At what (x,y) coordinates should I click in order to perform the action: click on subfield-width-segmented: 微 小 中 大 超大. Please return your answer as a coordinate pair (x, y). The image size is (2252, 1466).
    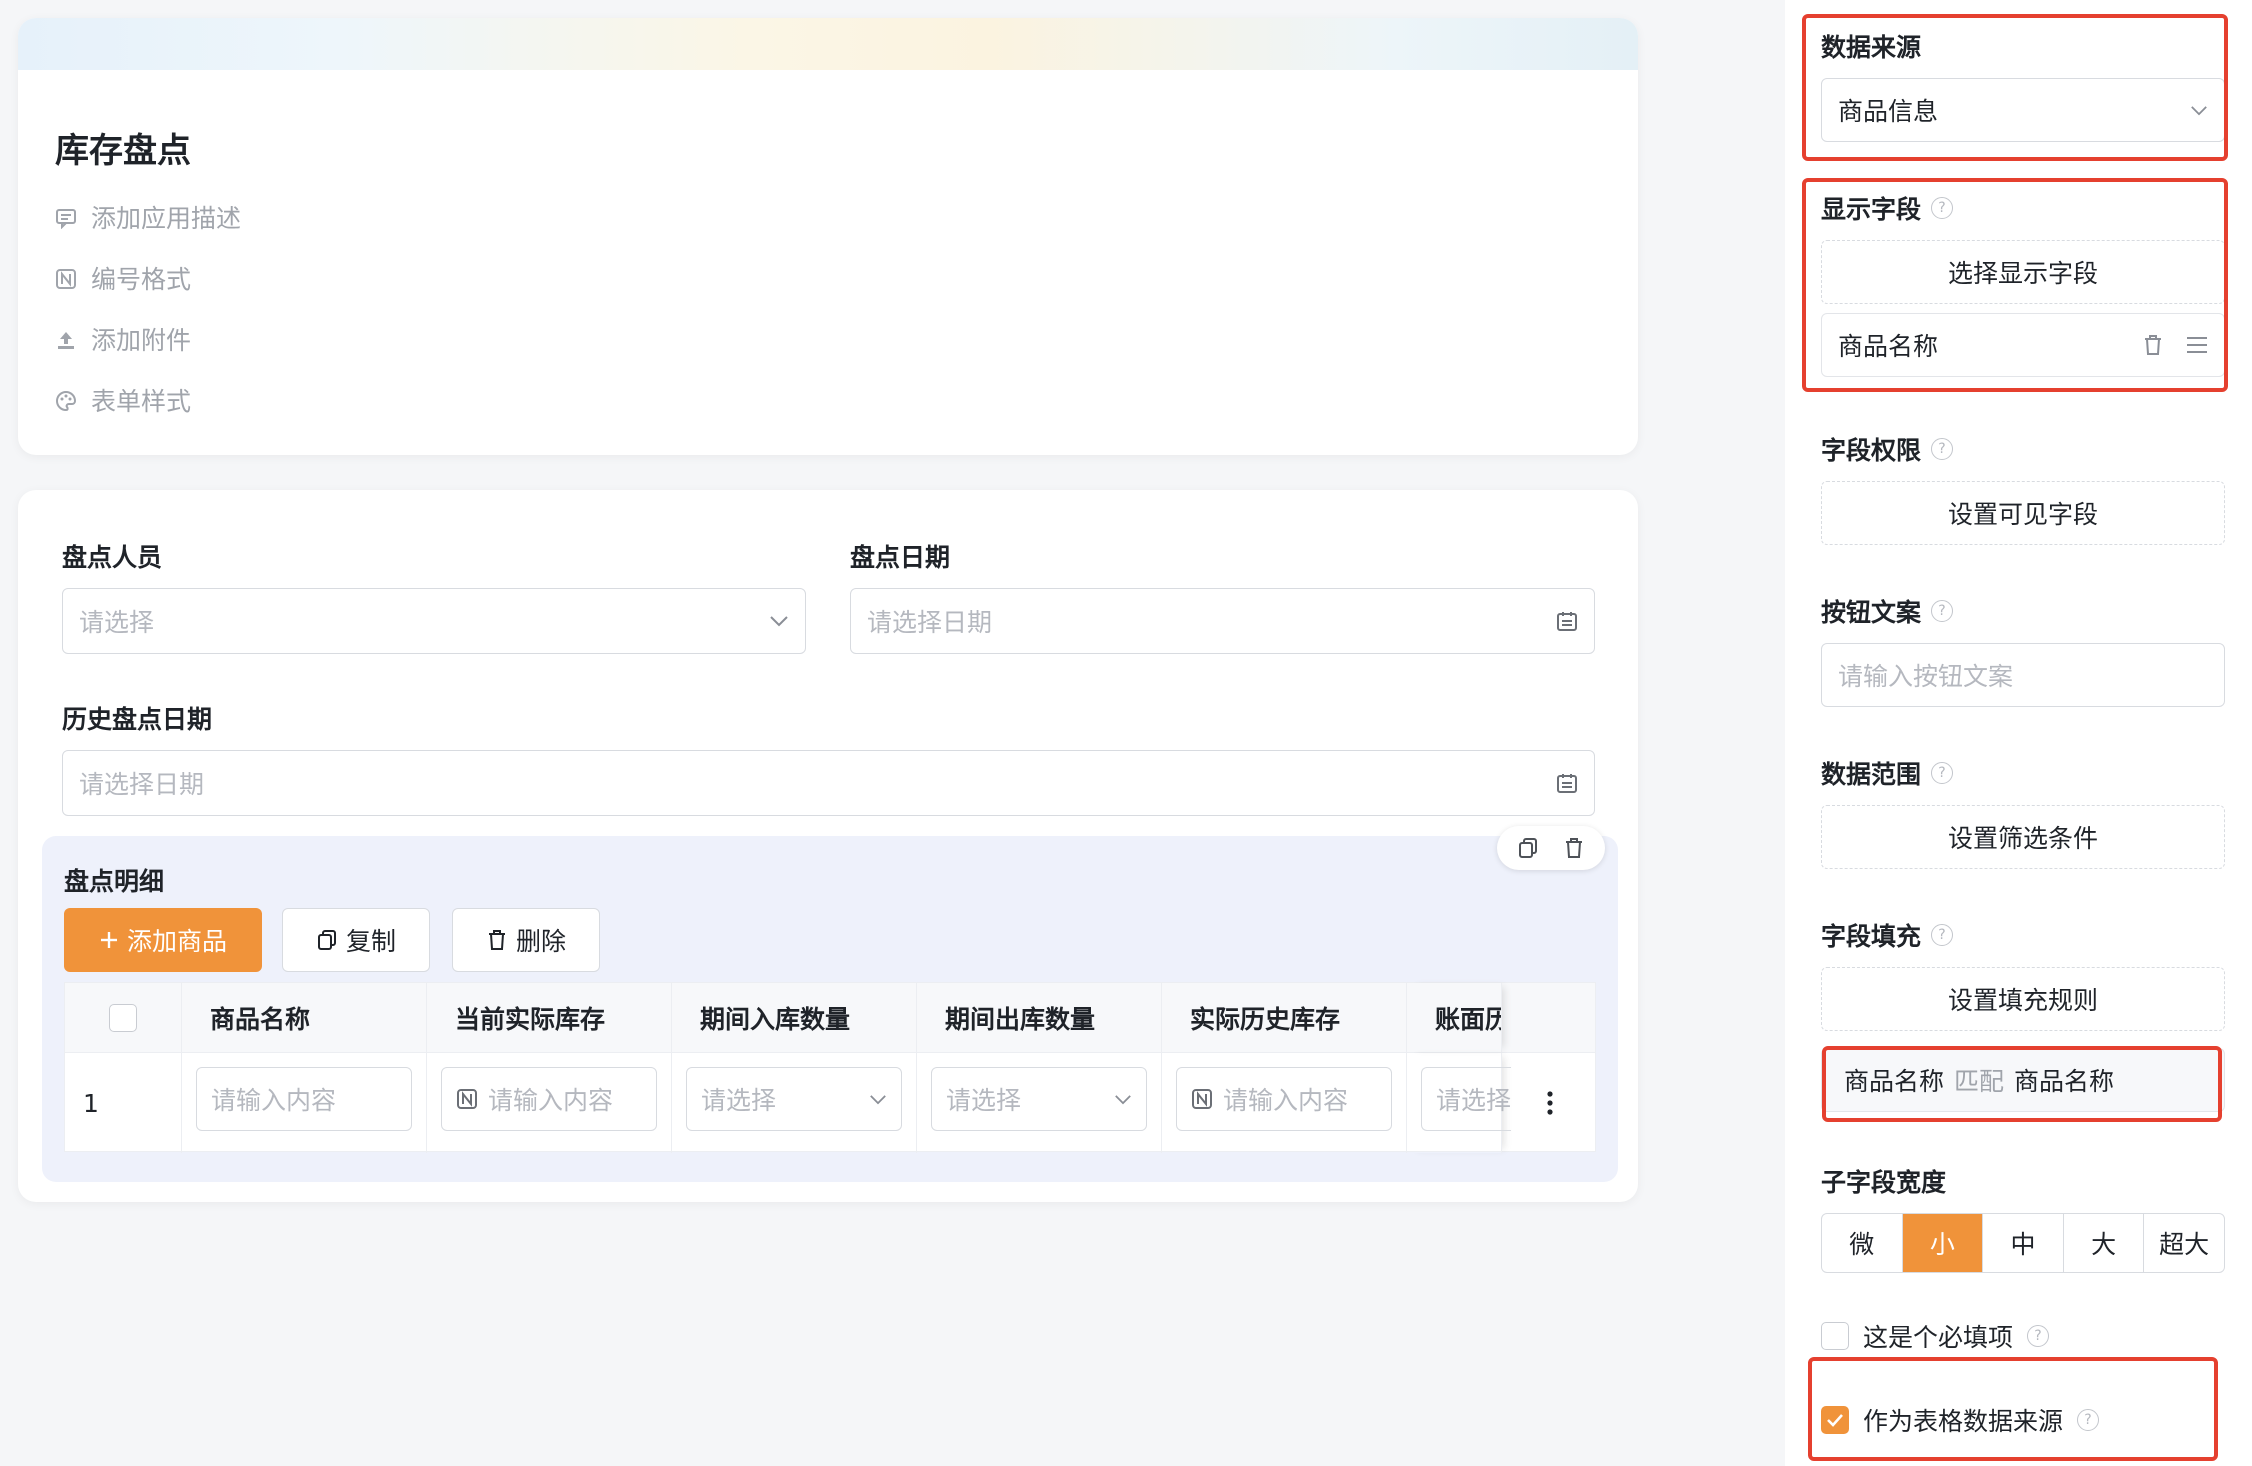
    Looking at the image, I should click on (2023, 1243).